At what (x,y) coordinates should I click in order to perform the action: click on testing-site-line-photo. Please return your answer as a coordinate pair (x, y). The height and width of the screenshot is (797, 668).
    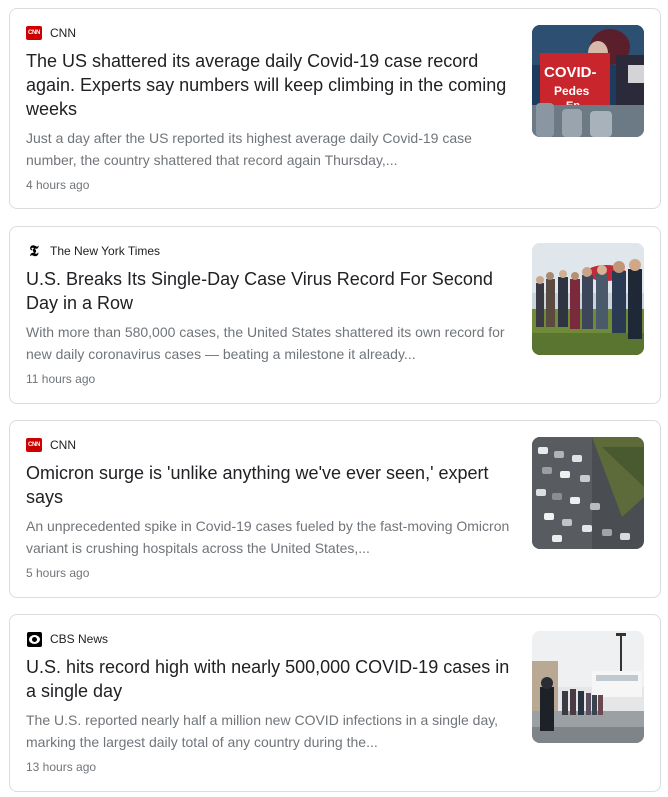
    Looking at the image, I should click on (588, 687).